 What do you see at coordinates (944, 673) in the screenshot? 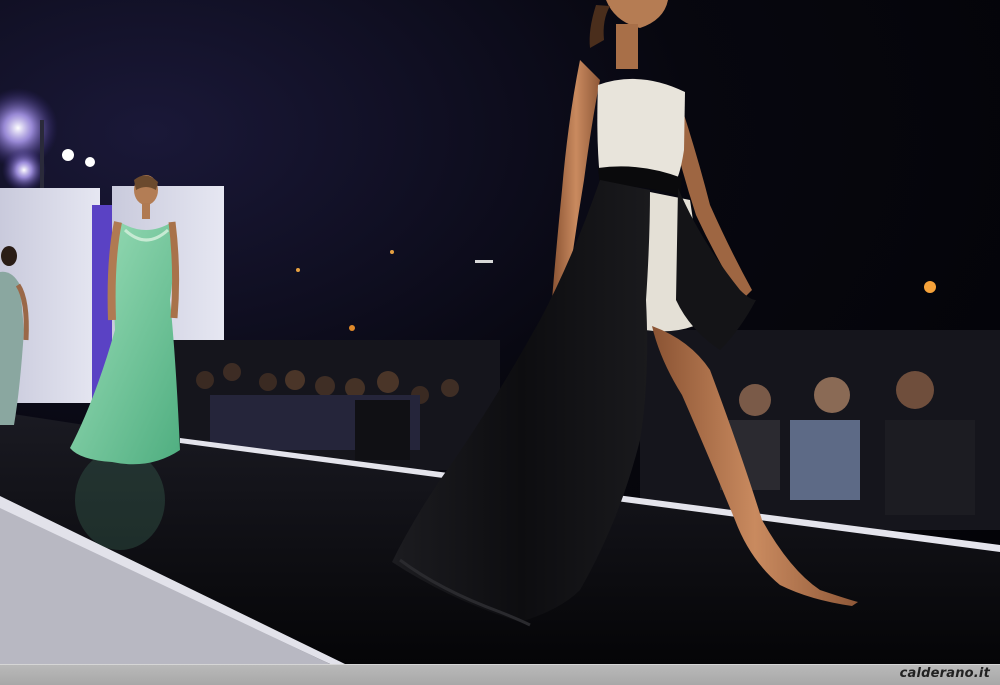
I see `watermark-text: calderano.it` at bounding box center [944, 673].